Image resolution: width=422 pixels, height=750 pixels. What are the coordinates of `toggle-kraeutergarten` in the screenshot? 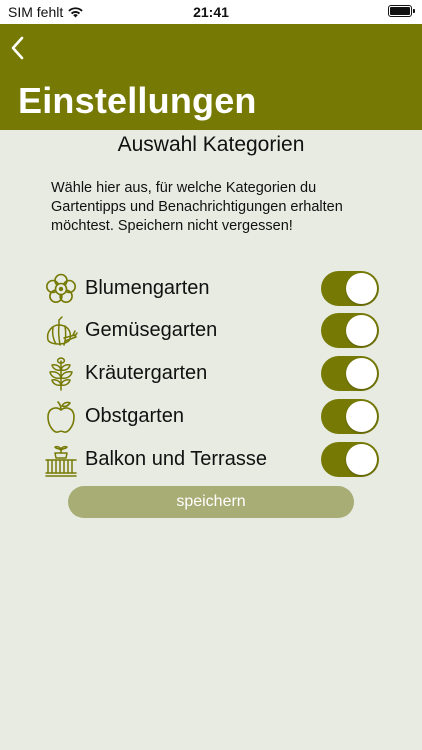 It's located at (350, 373).